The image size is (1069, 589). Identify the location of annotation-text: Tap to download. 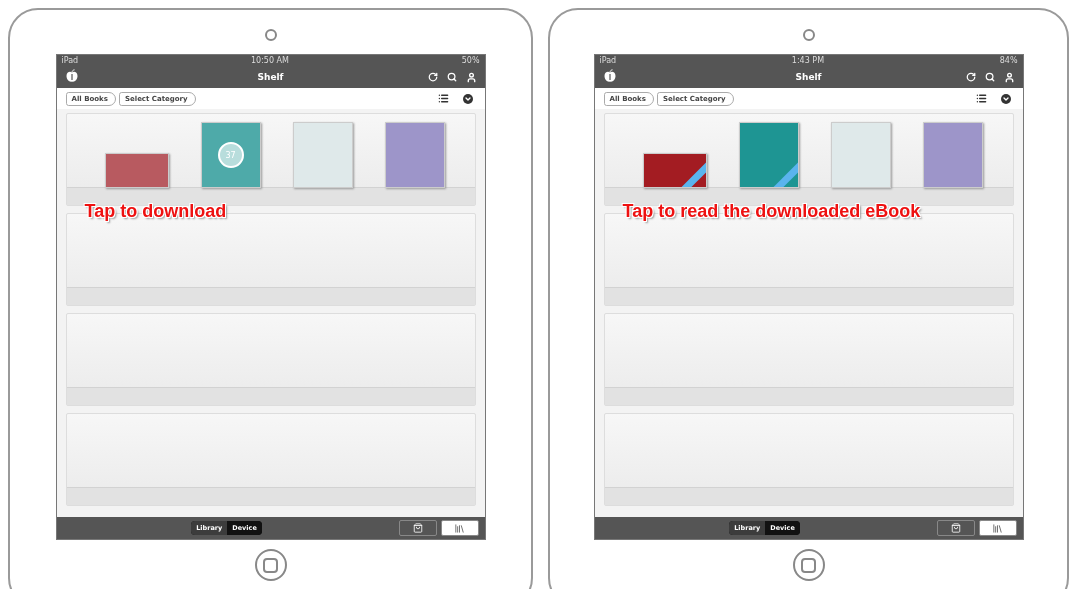
(155, 211).